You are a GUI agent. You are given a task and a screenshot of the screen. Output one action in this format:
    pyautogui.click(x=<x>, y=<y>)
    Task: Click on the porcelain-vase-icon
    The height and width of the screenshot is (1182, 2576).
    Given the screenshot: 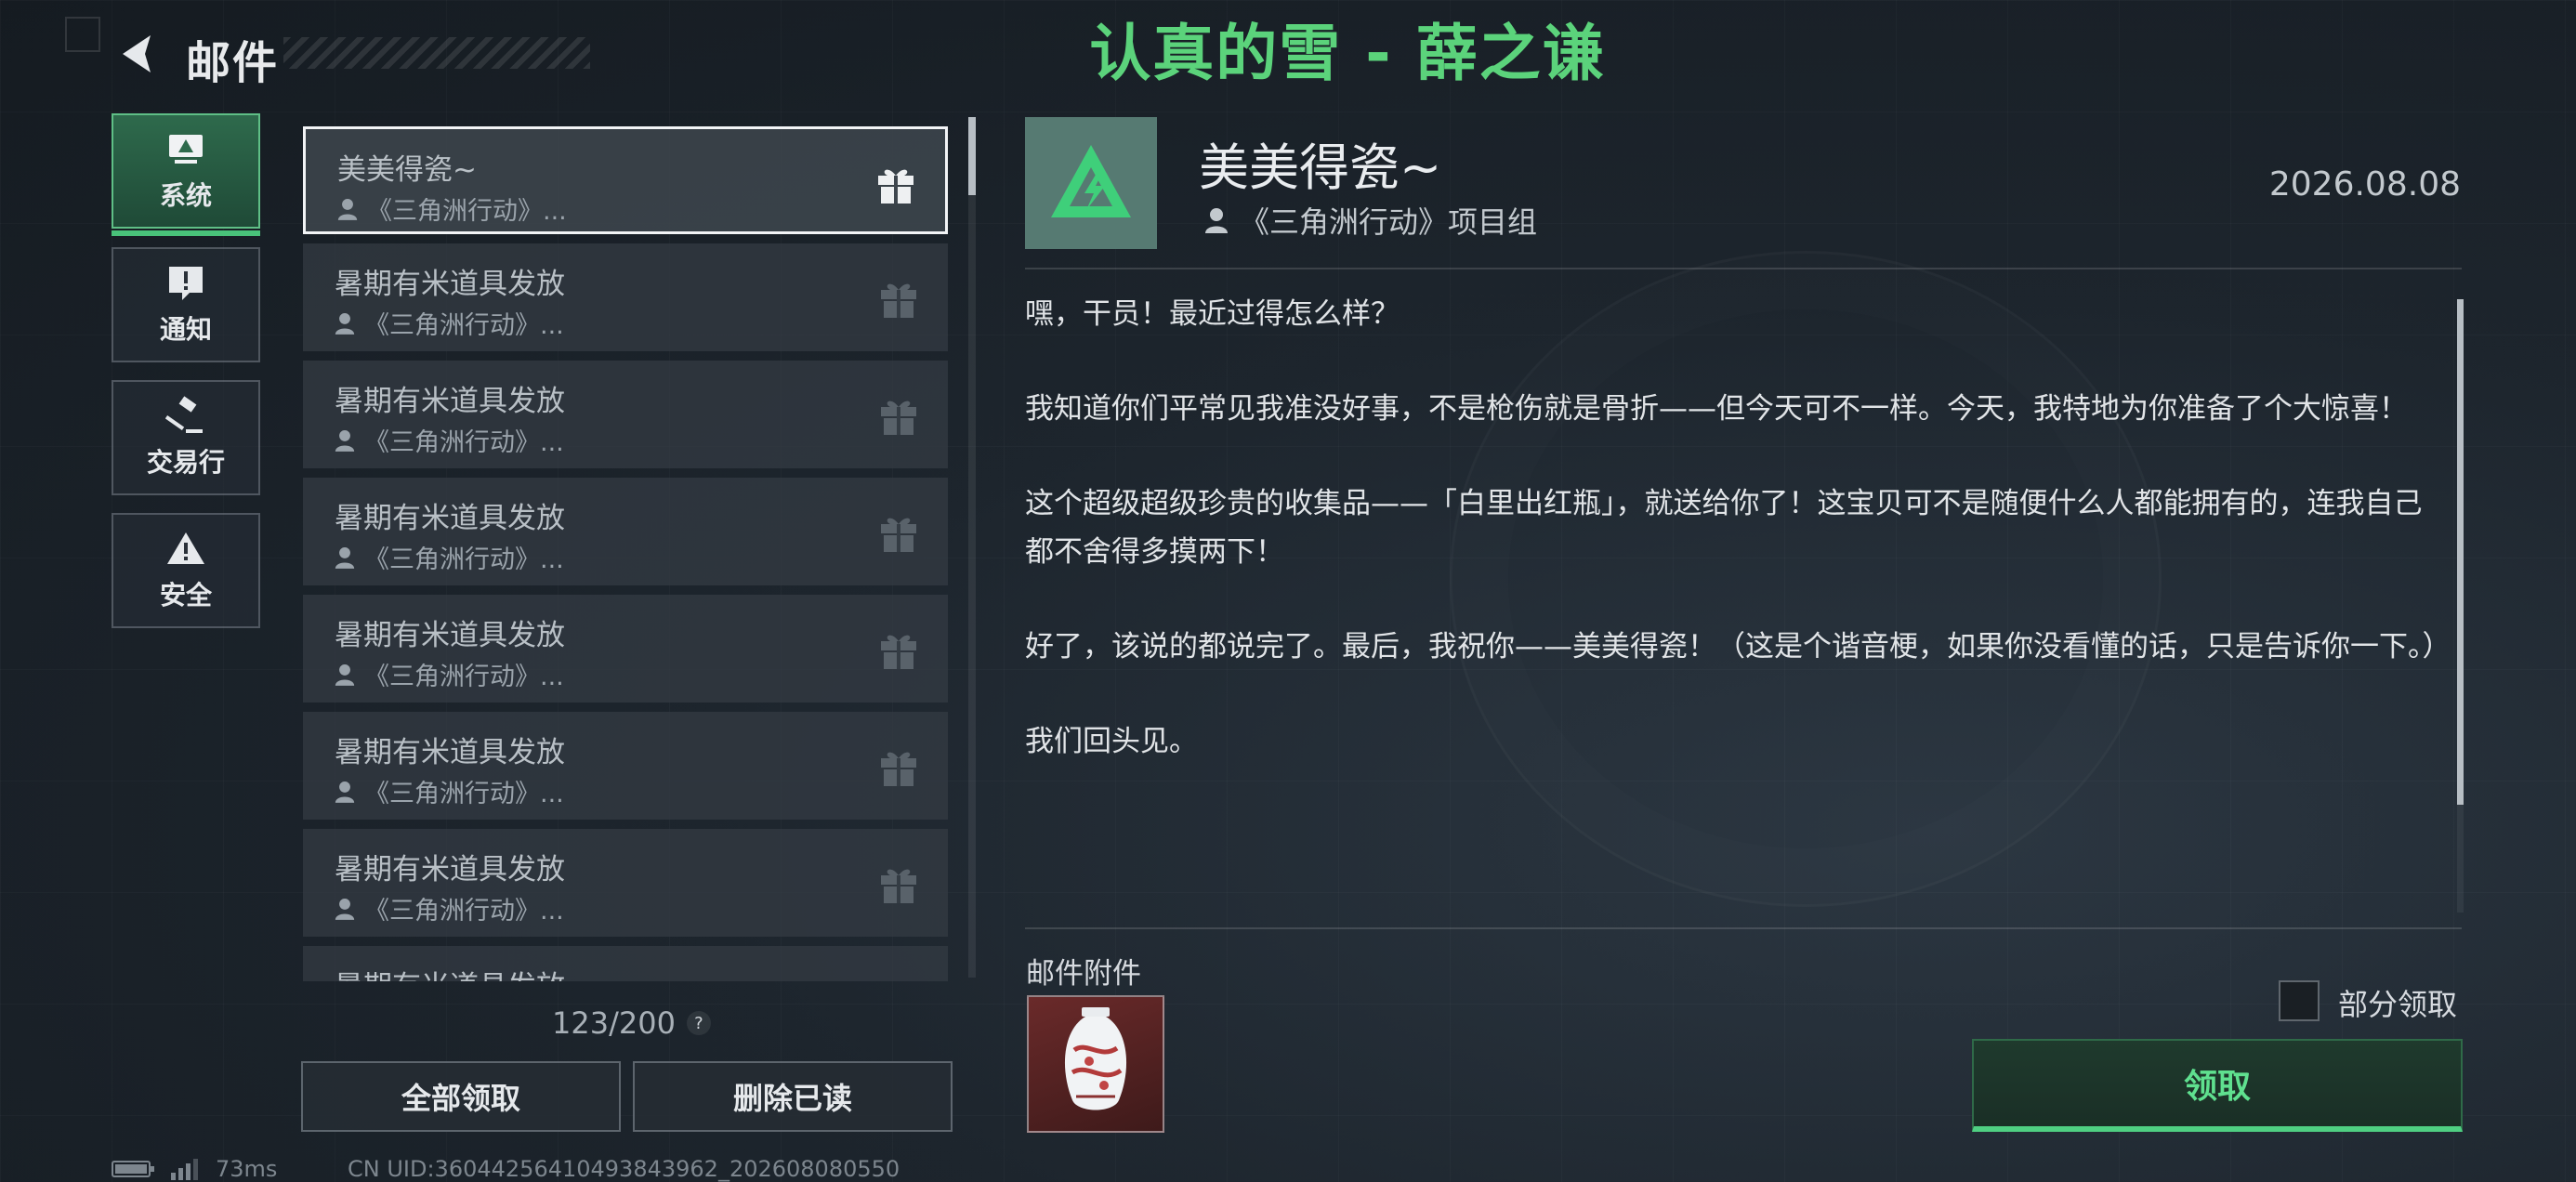 What is the action you would take?
    pyautogui.click(x=1095, y=1058)
    